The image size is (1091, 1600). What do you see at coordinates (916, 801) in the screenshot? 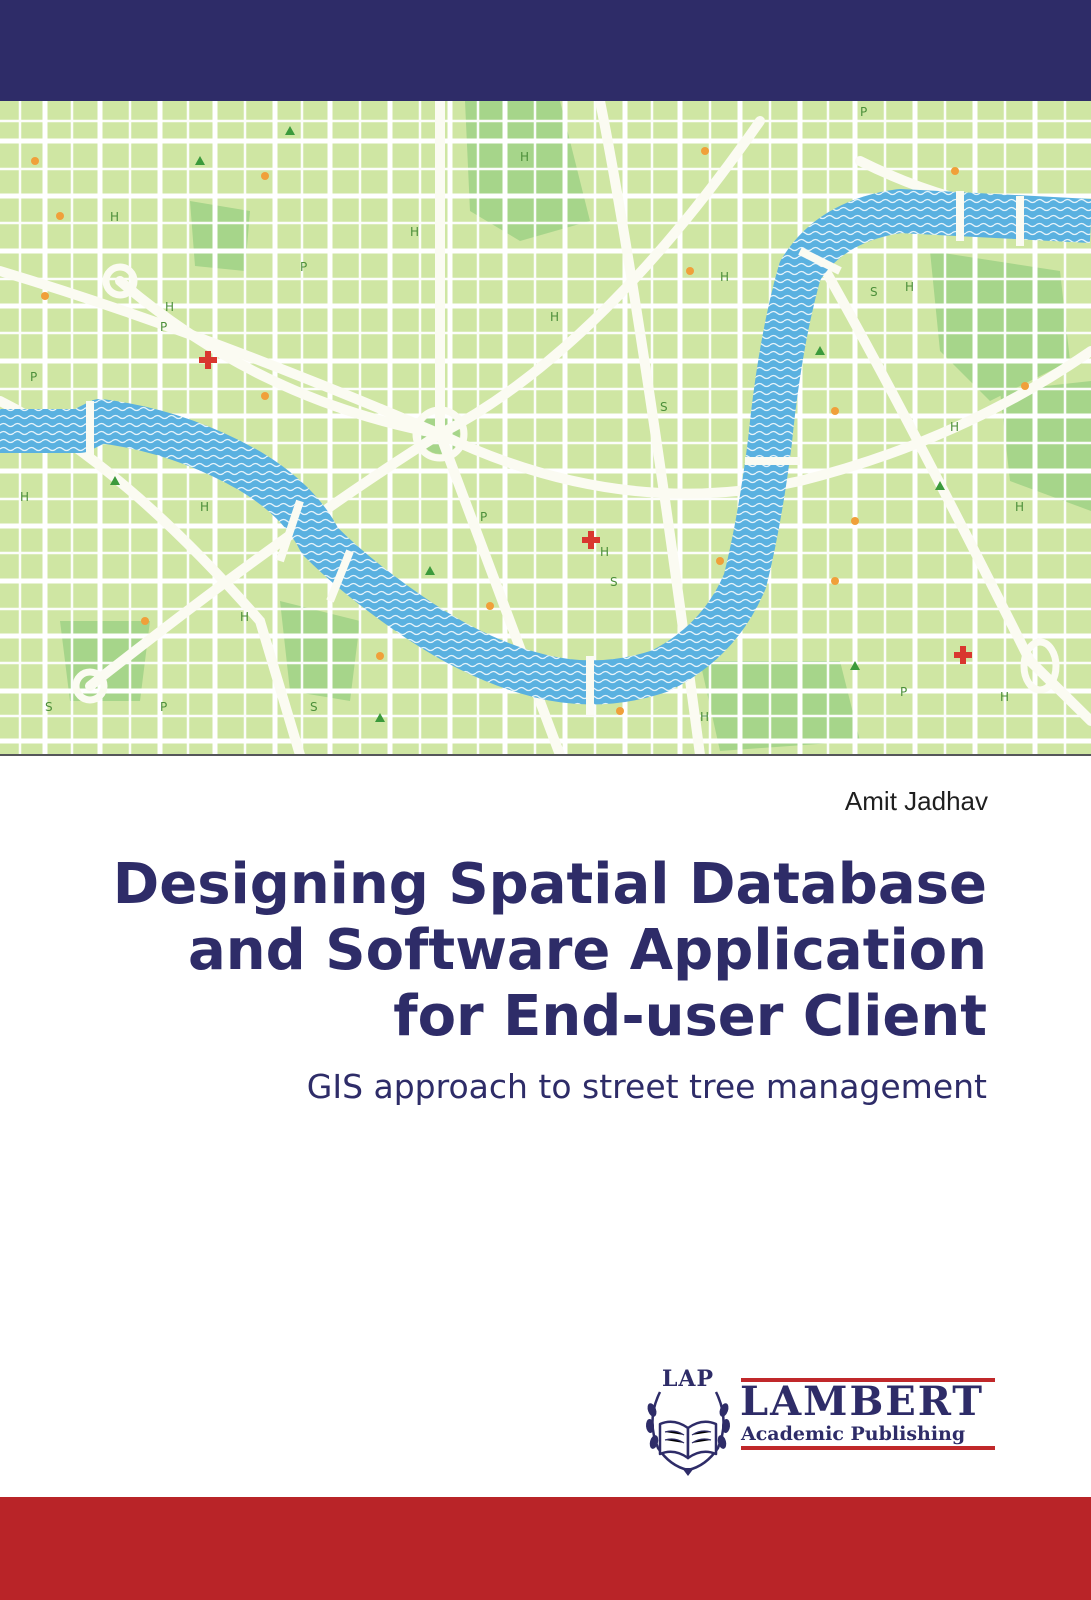
I see `author-name: Amit Jadhav` at bounding box center [916, 801].